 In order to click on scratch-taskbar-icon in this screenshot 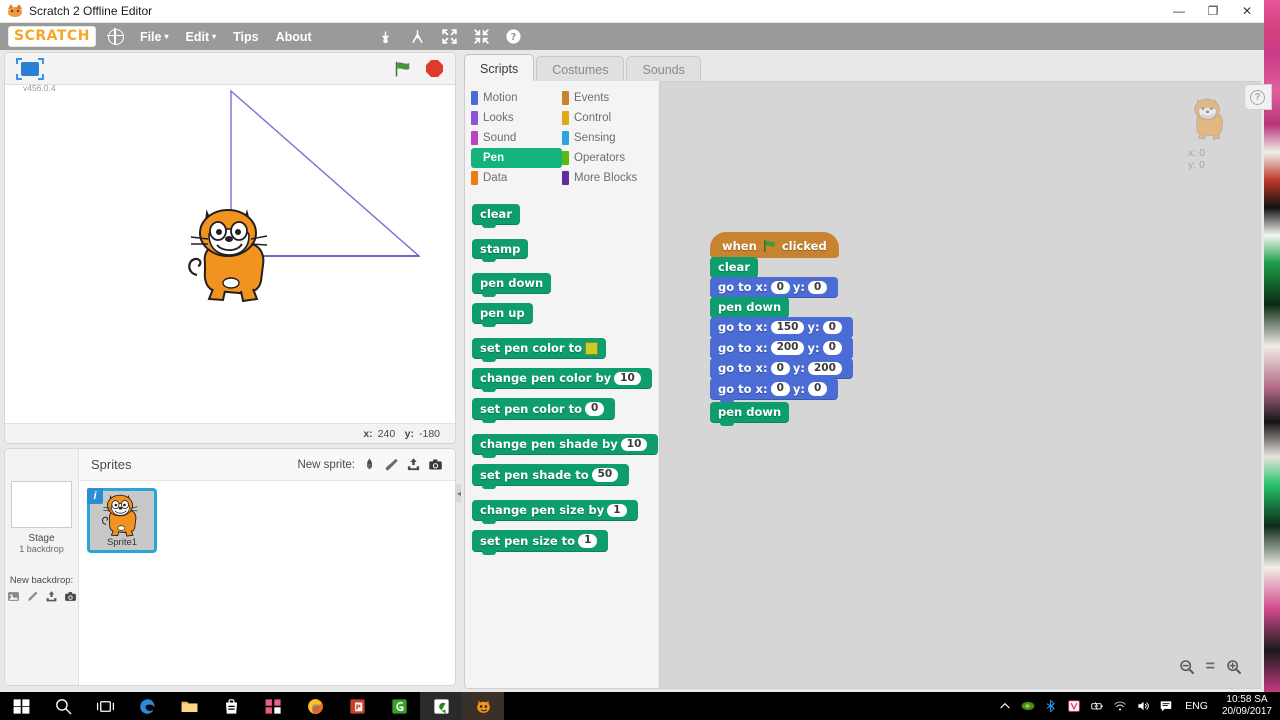, I will do `click(483, 706)`.